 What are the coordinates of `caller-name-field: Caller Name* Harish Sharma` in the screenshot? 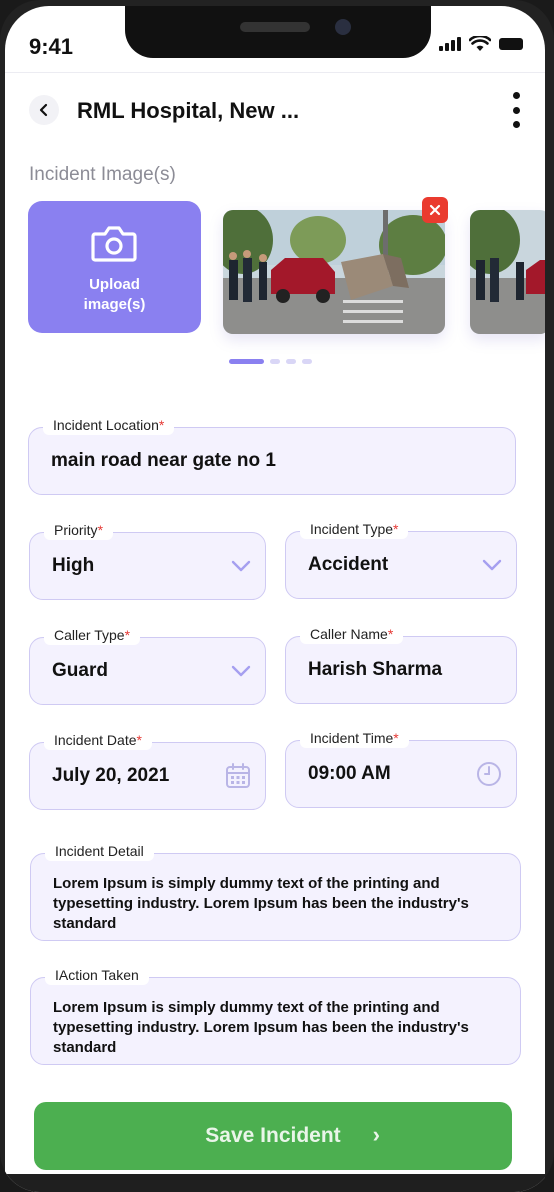 It's located at (401, 664).